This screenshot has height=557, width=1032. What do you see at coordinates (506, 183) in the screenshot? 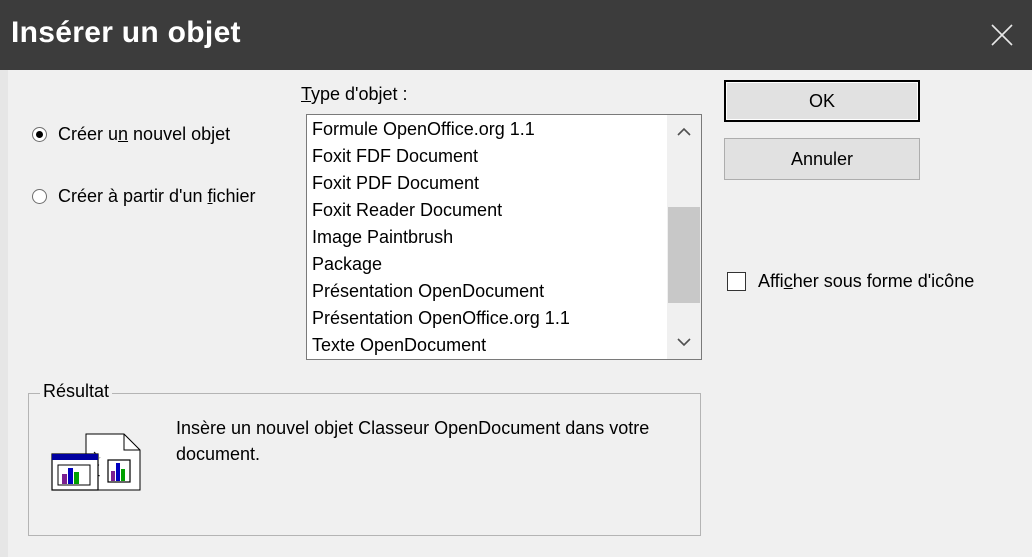
I see `list-item: Foxit PDF Document` at bounding box center [506, 183].